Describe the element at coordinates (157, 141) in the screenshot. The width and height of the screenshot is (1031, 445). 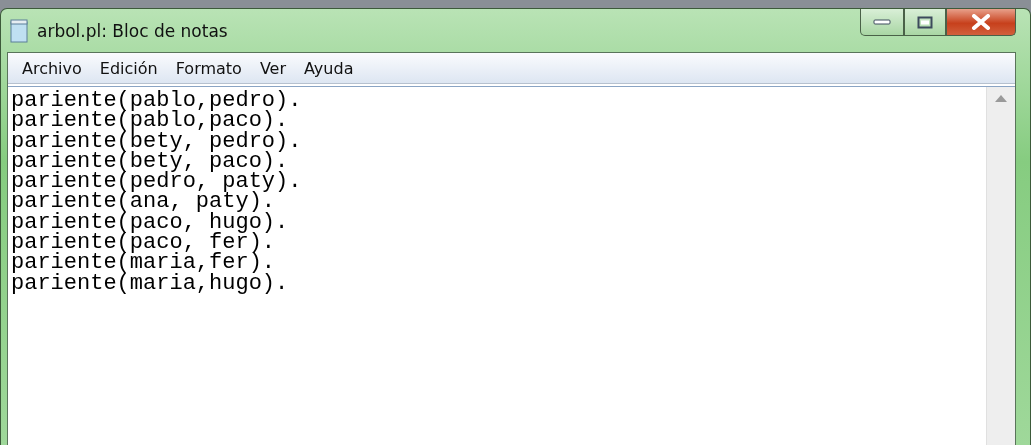
I see `text-line: pariente(bety, pedro).` at that location.